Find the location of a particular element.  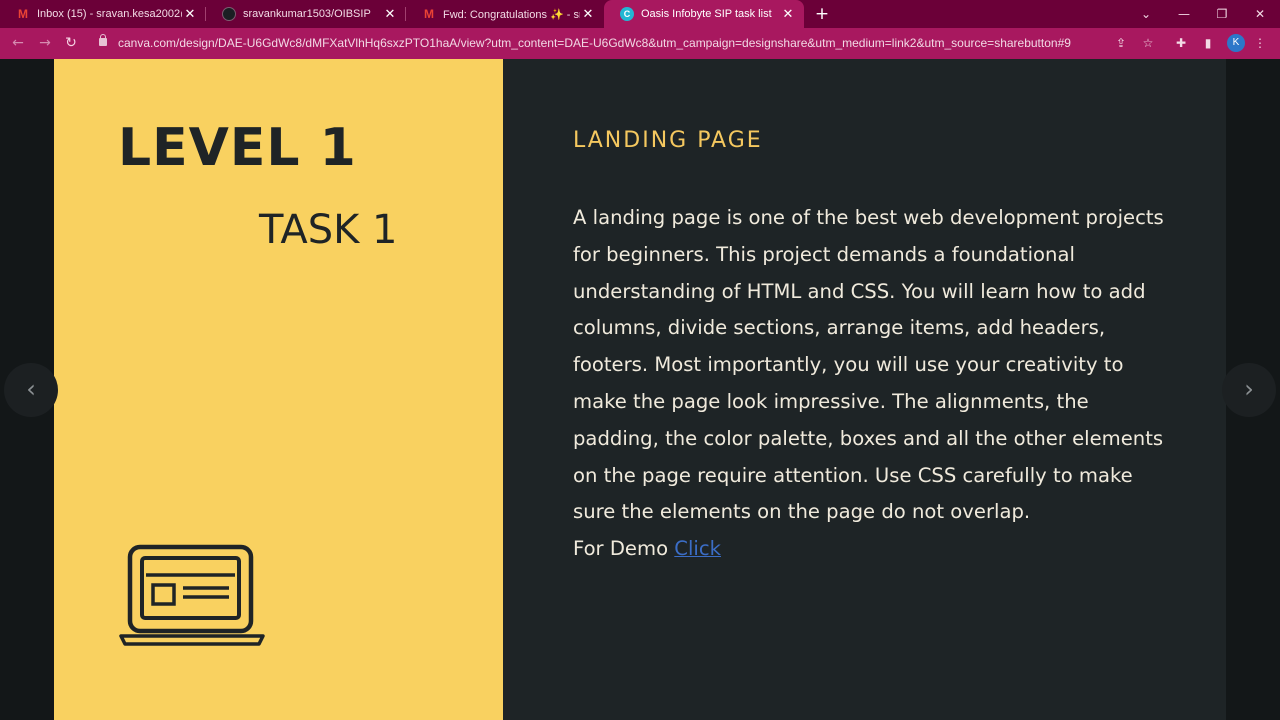

profile-avatar: K is located at coordinates (1236, 43).